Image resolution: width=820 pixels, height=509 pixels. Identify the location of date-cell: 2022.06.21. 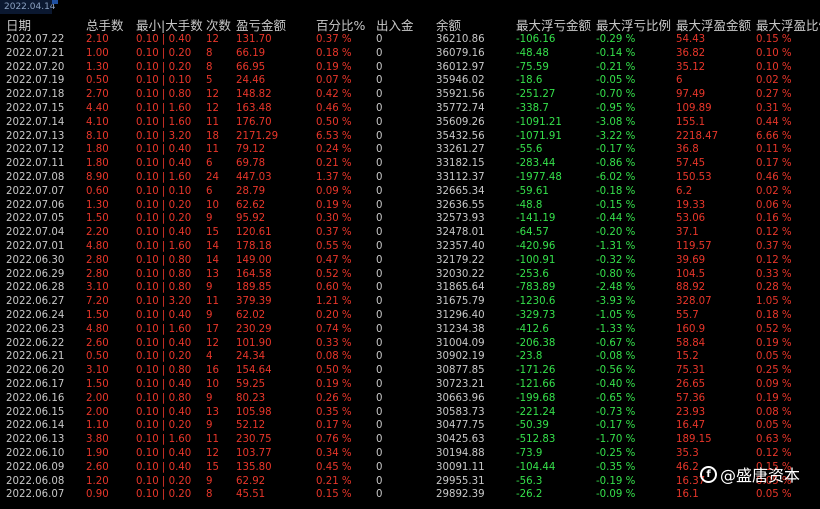
(35, 357).